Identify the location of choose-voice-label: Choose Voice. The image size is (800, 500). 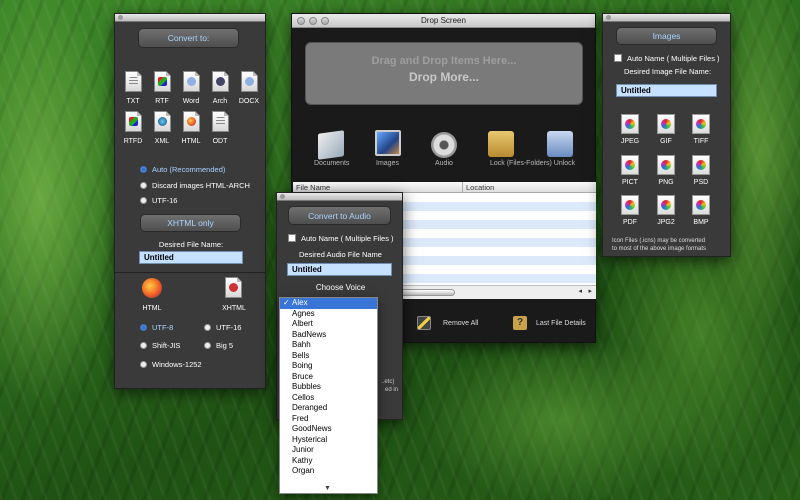
(340, 287).